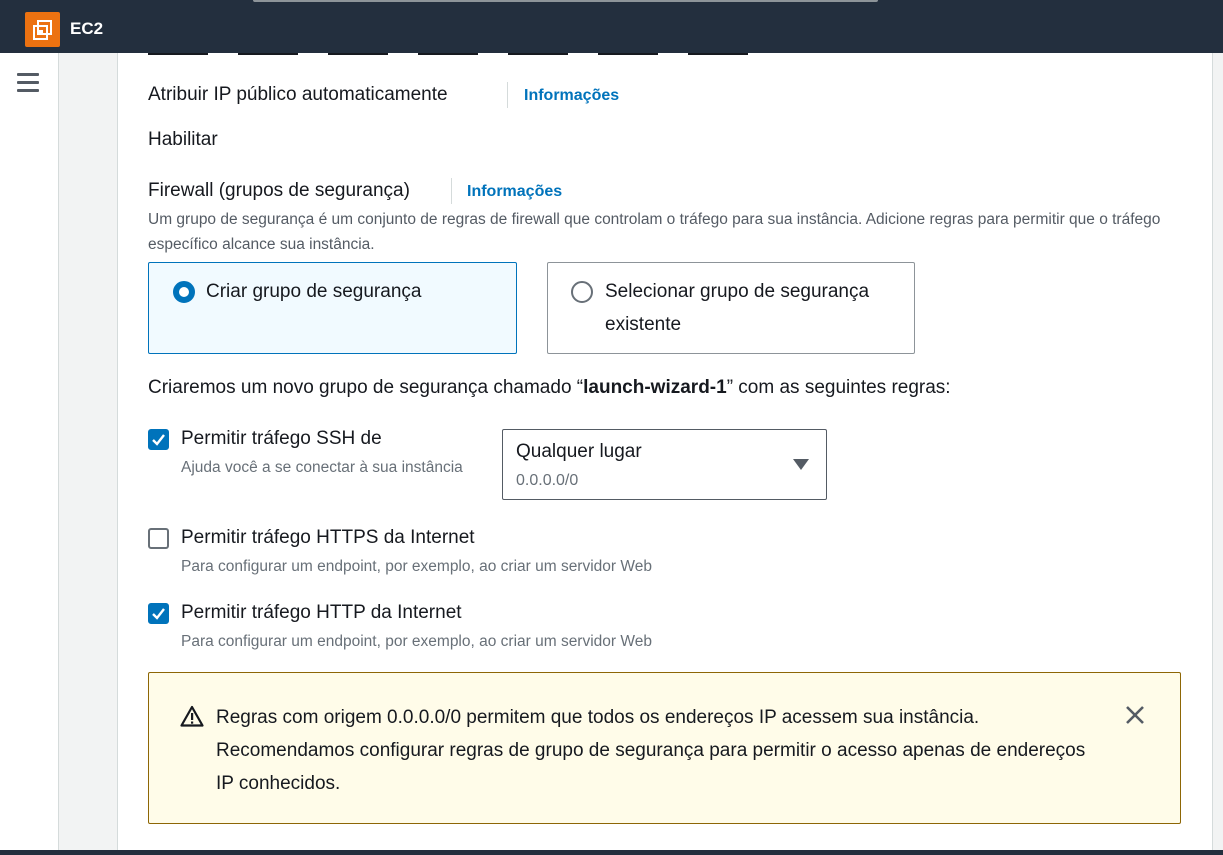  Describe the element at coordinates (1135, 715) in the screenshot. I see `close-icon` at that location.